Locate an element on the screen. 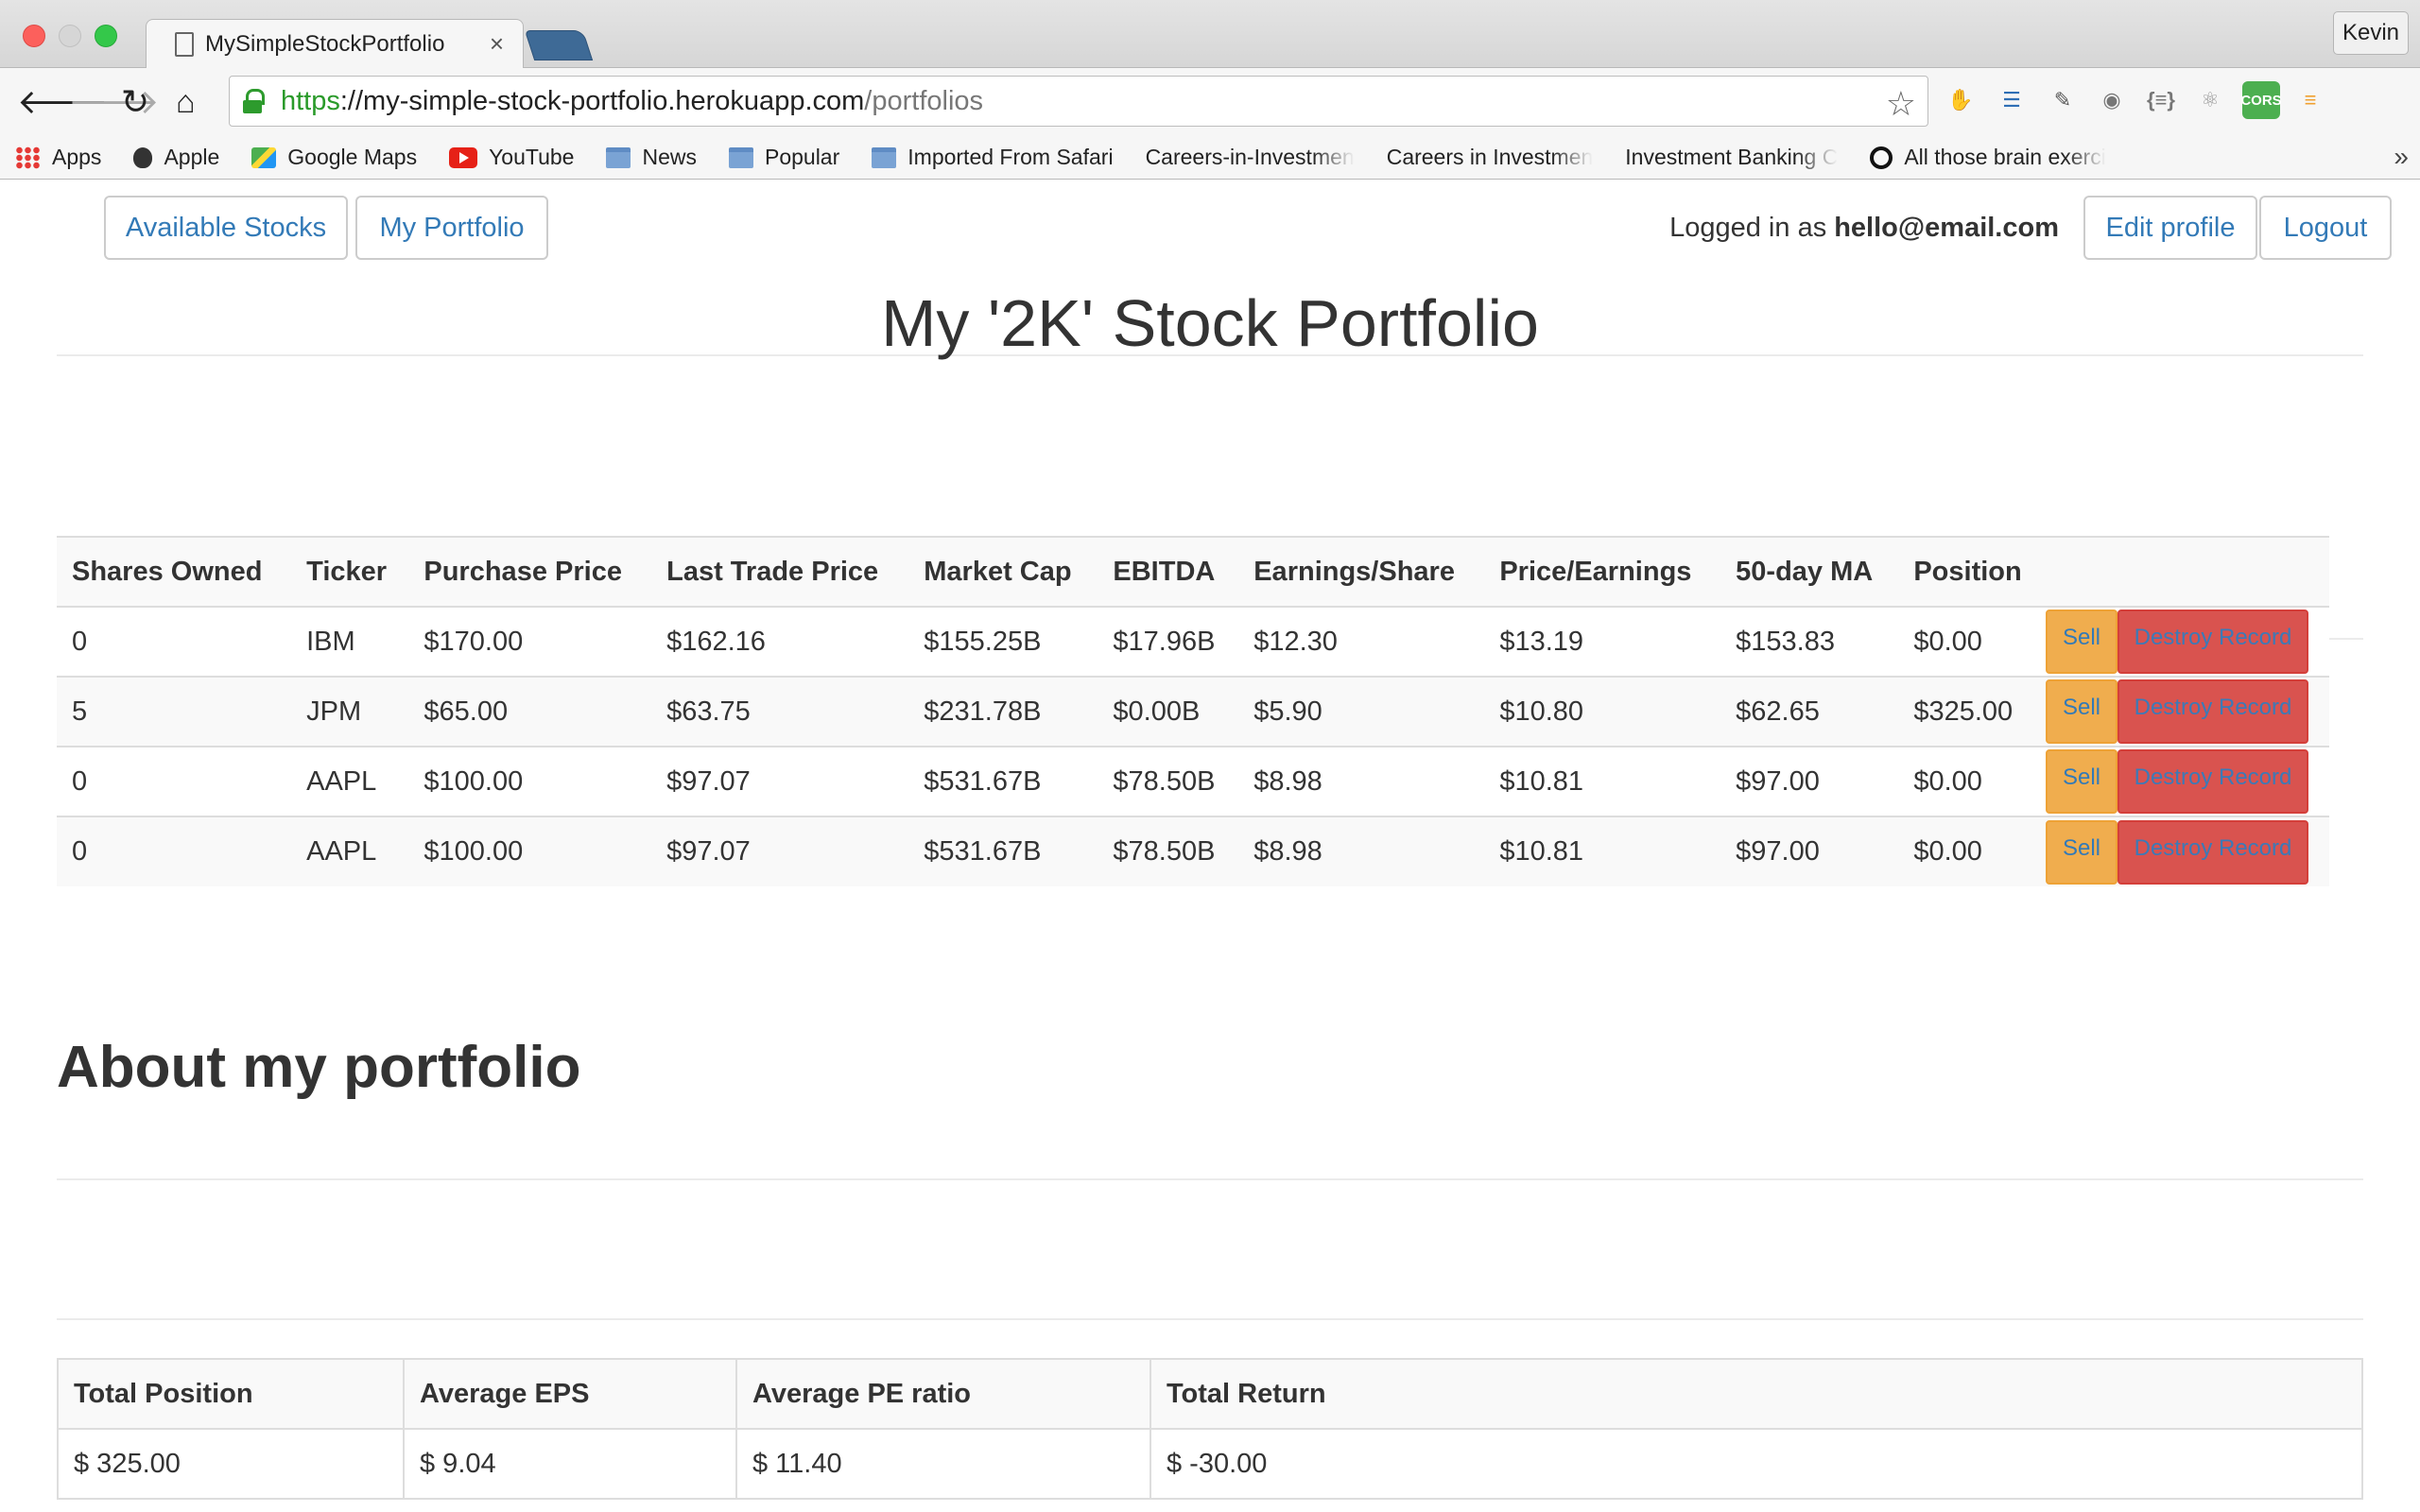 The height and width of the screenshot is (1512, 2420). new-tab-button is located at coordinates (559, 45).